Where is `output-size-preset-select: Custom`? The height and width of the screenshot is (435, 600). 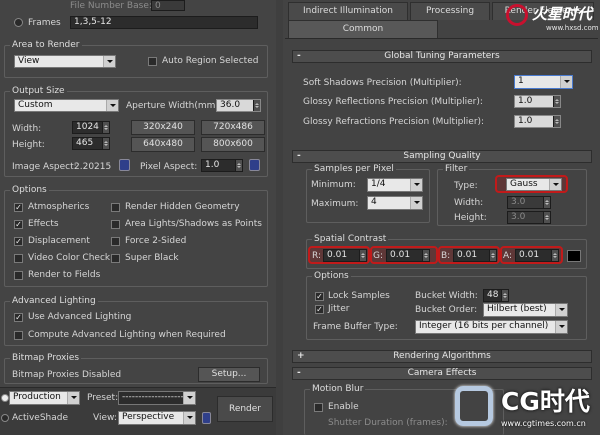 output-size-preset-select: Custom is located at coordinates (66, 105).